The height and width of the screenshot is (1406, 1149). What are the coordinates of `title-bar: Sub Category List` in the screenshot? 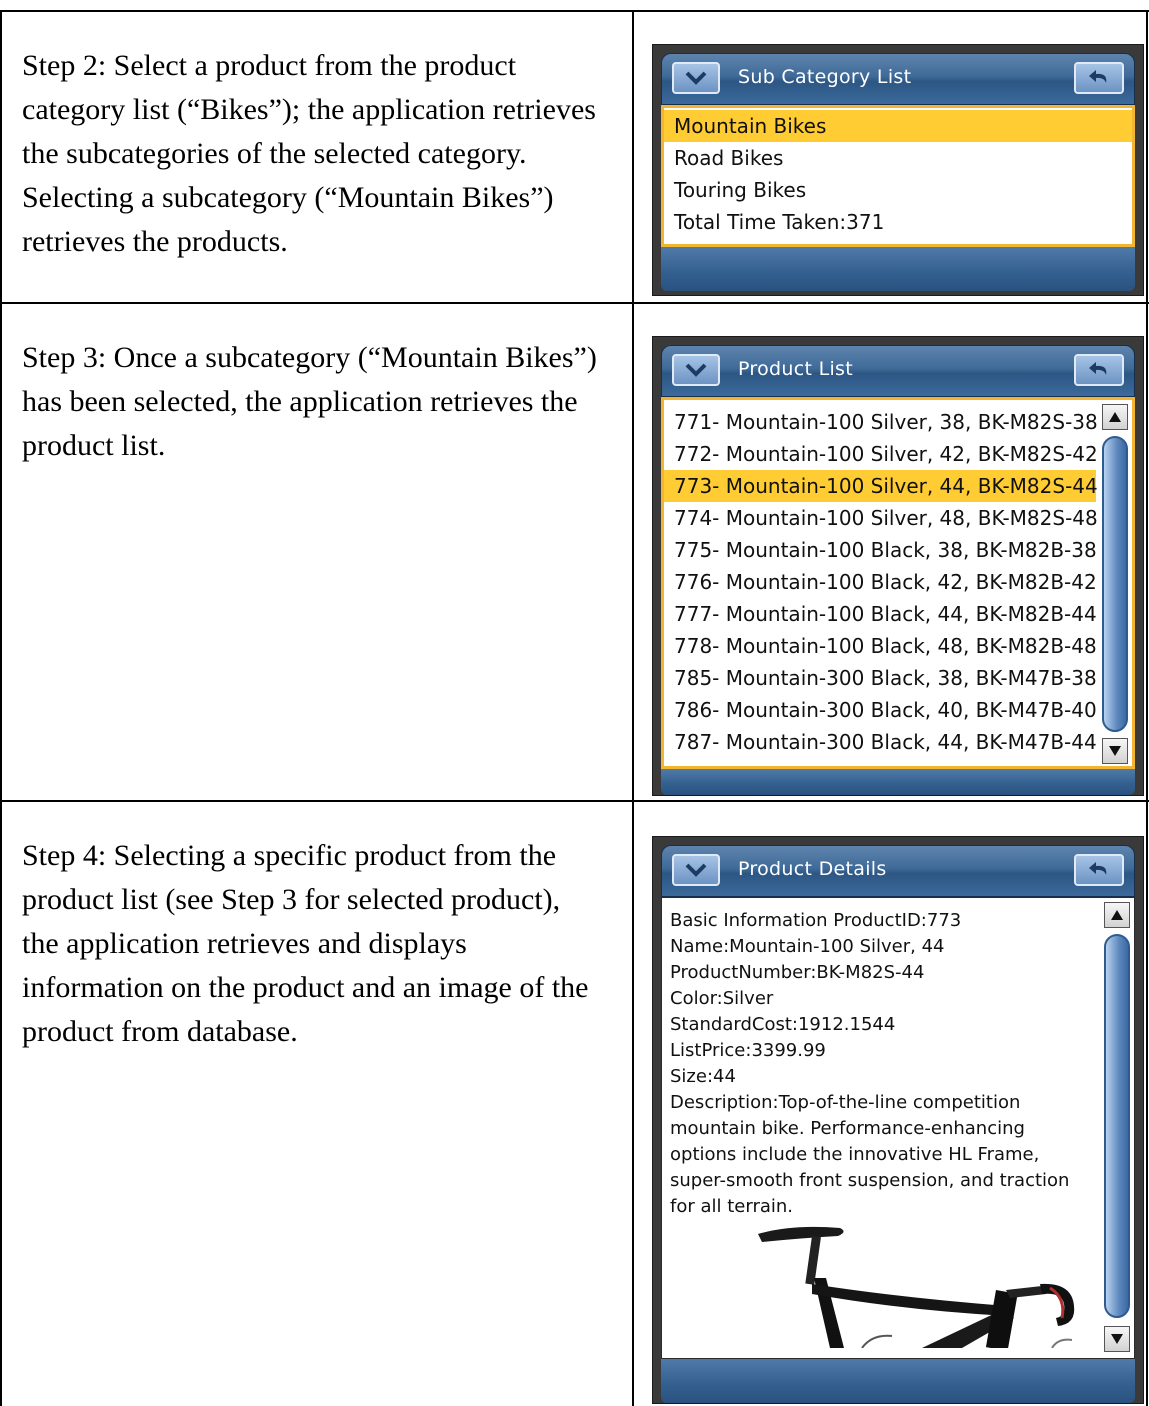 It's located at (898, 79).